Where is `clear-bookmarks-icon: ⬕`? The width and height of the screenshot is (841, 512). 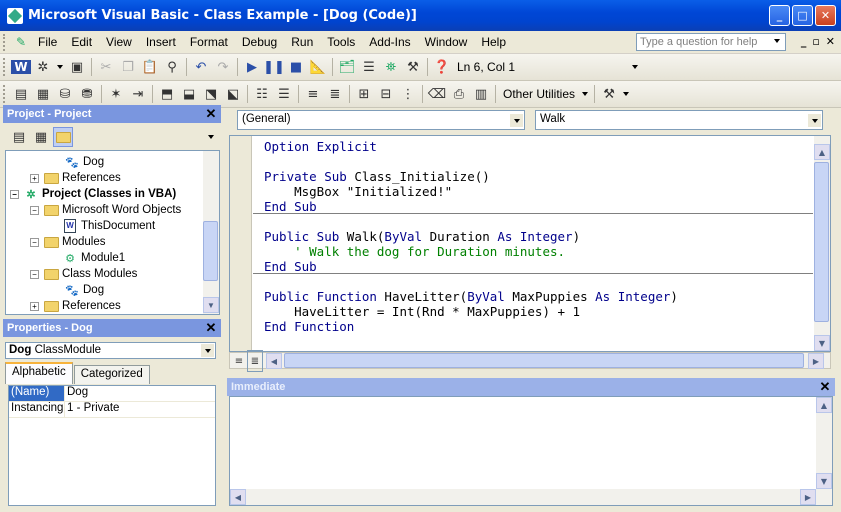 clear-bookmarks-icon: ⬕ is located at coordinates (233, 94).